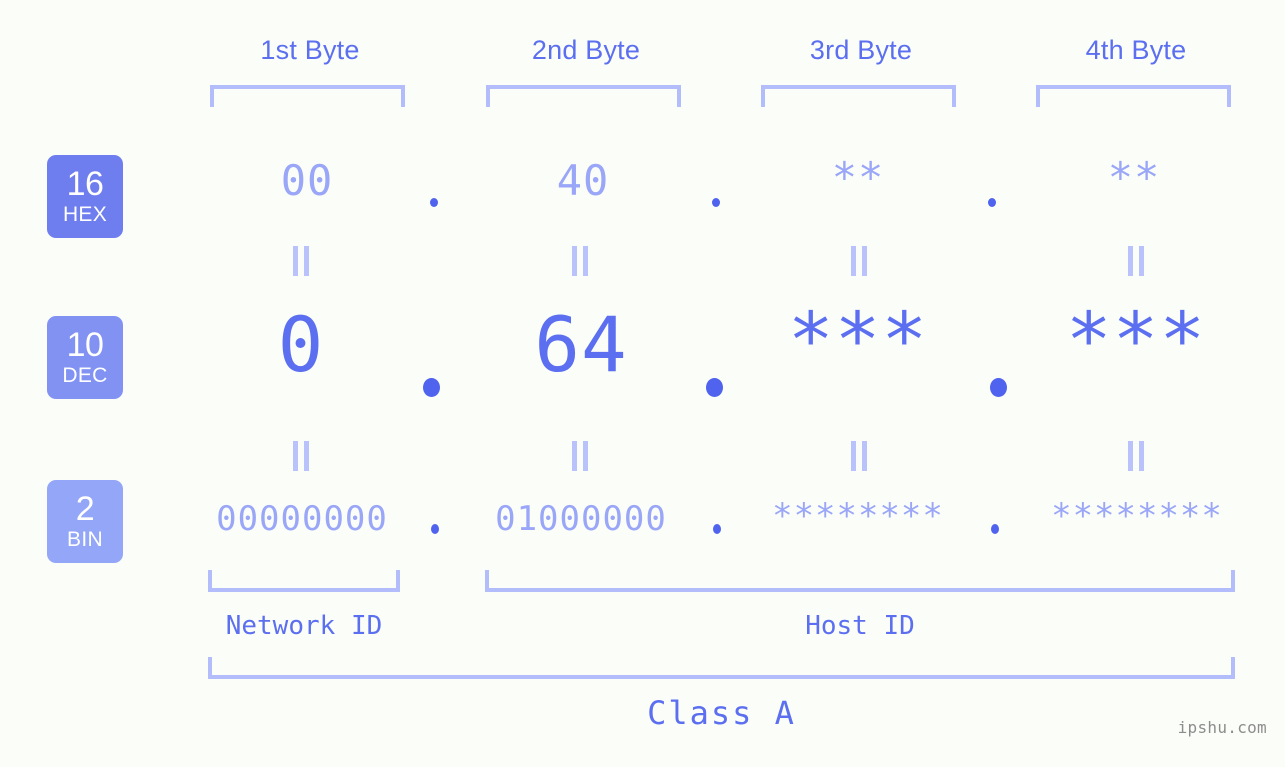 The width and height of the screenshot is (1285, 767). What do you see at coordinates (85, 345) in the screenshot?
I see `badge-dec-number: 10` at bounding box center [85, 345].